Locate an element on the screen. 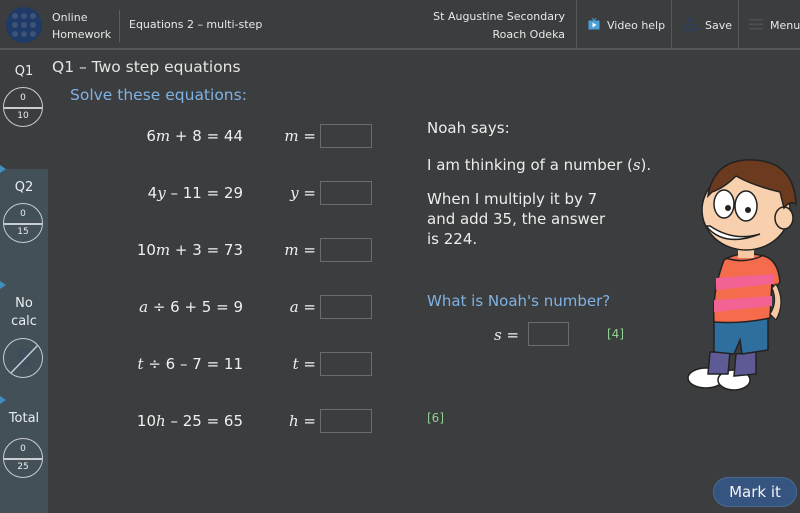  equation-text: 4y – 11 = 29 is located at coordinates (195, 193).